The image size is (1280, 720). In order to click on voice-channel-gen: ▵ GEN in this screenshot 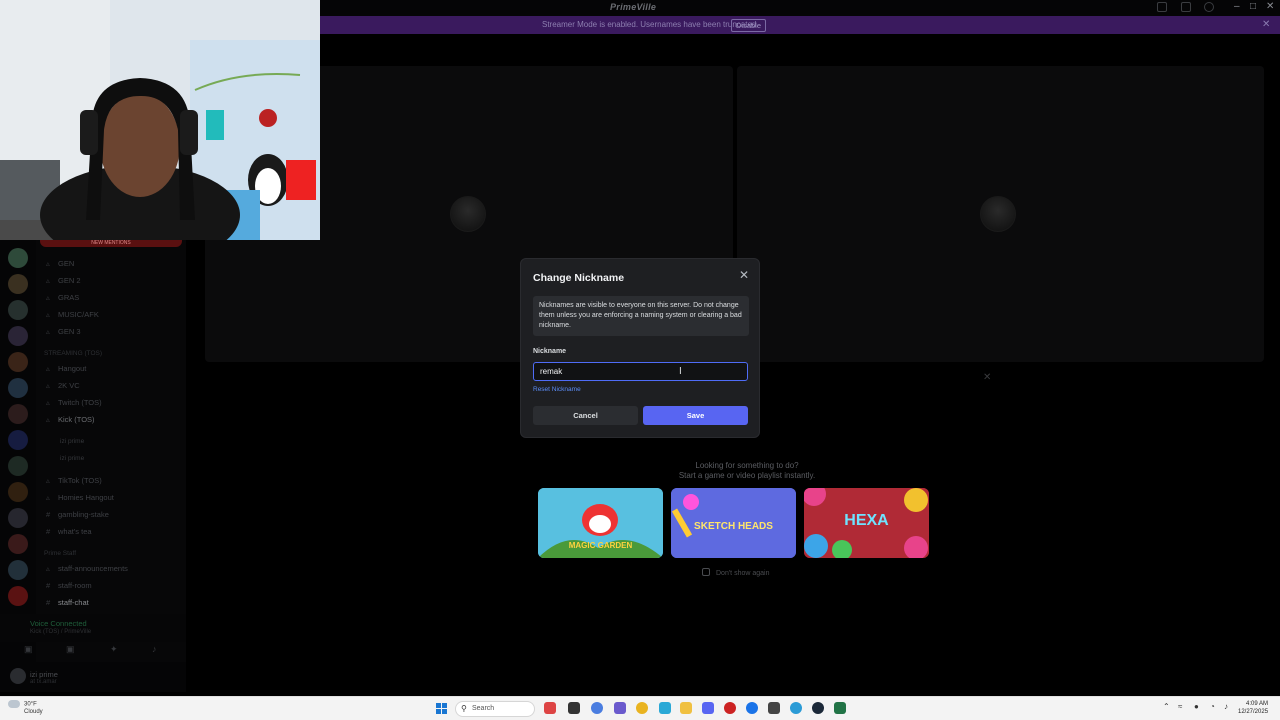, I will do `click(60, 263)`.